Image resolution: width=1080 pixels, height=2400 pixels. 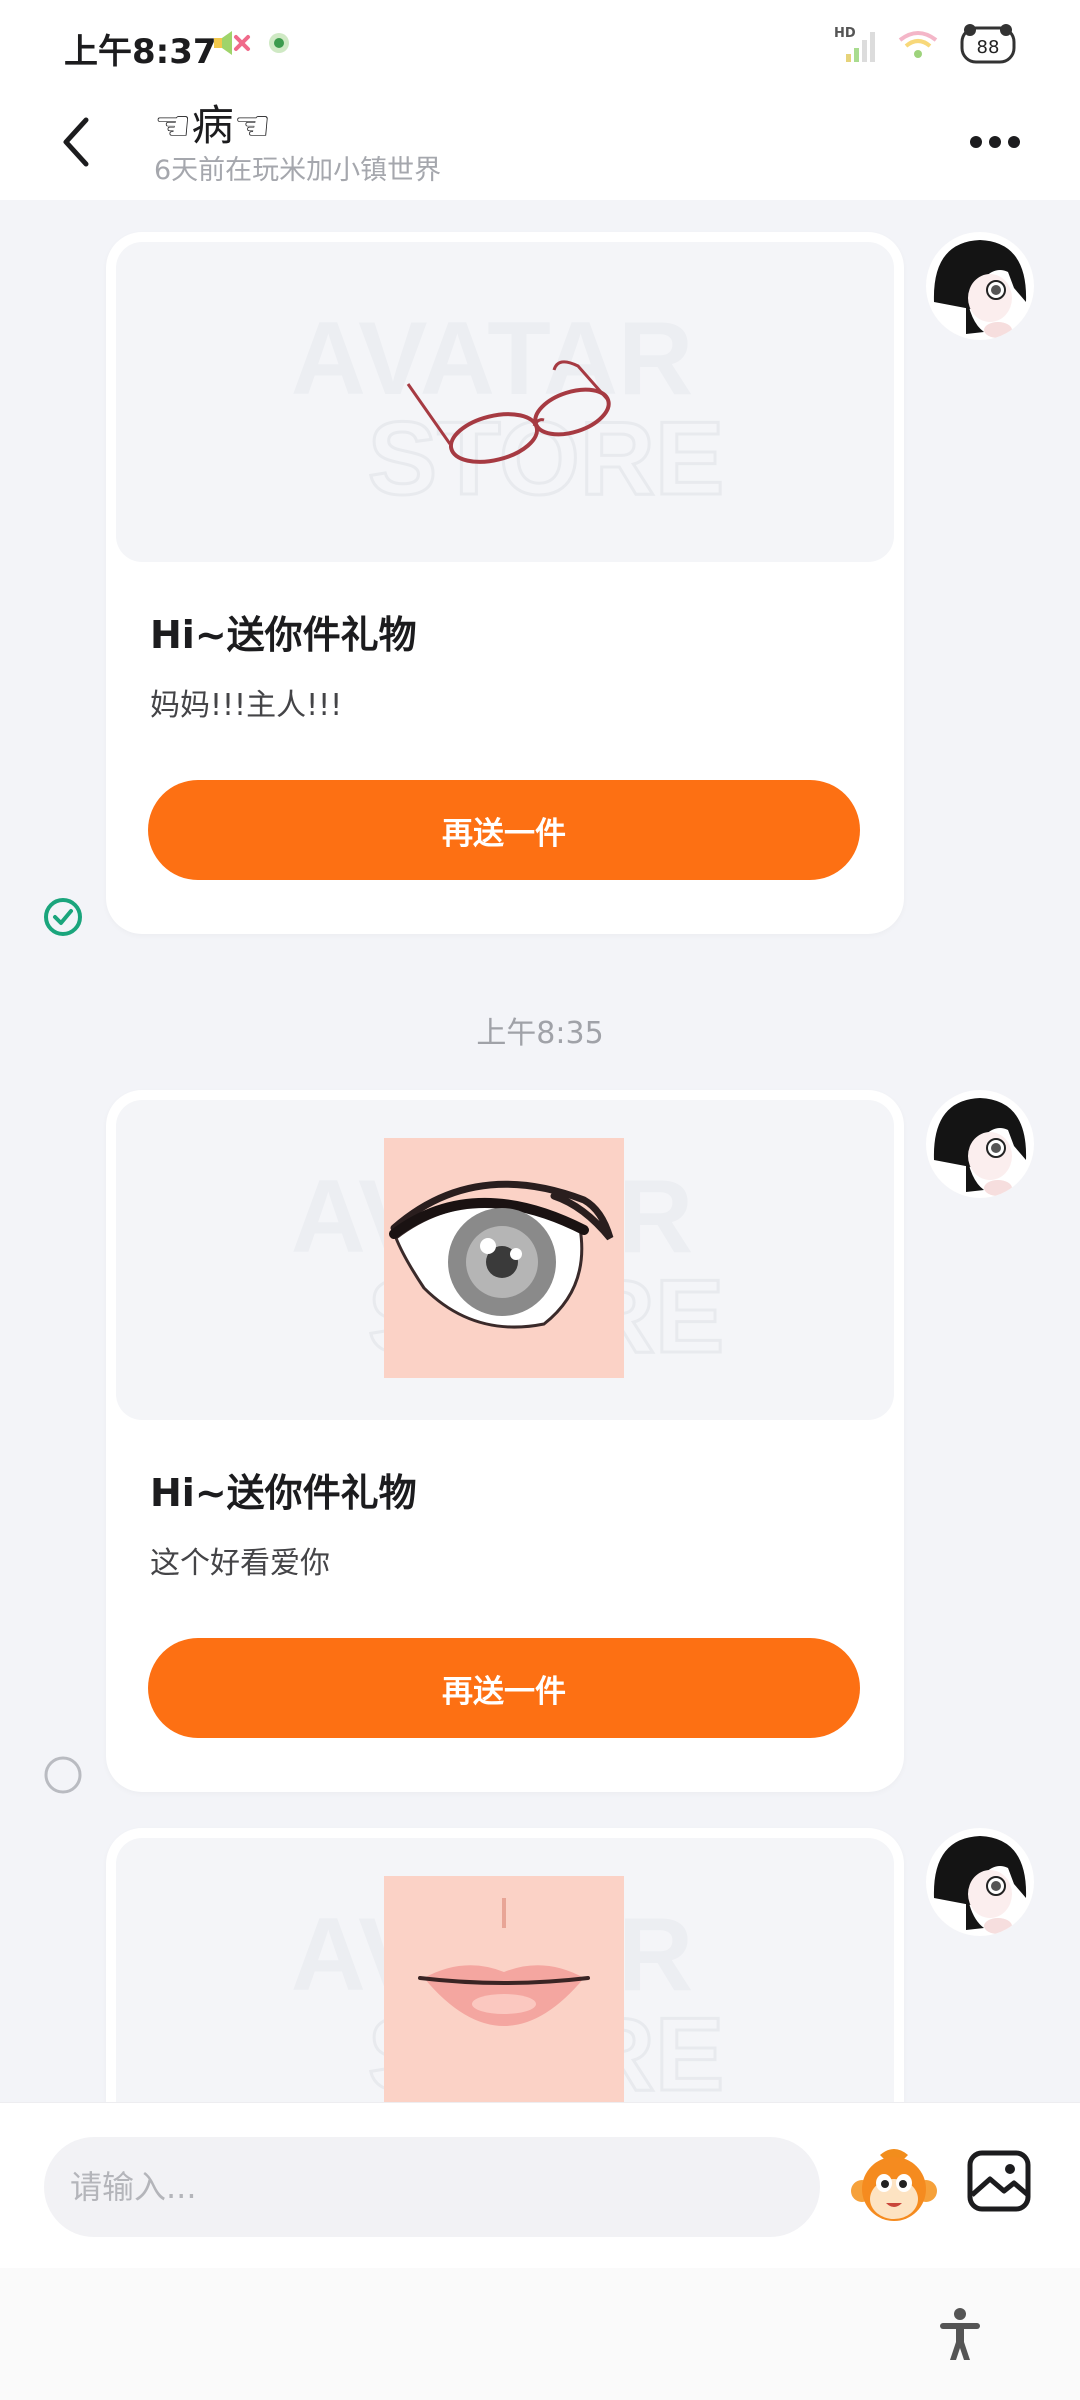 What do you see at coordinates (240, 1563) in the screenshot?
I see `gift-message-text: 这个好看爱你` at bounding box center [240, 1563].